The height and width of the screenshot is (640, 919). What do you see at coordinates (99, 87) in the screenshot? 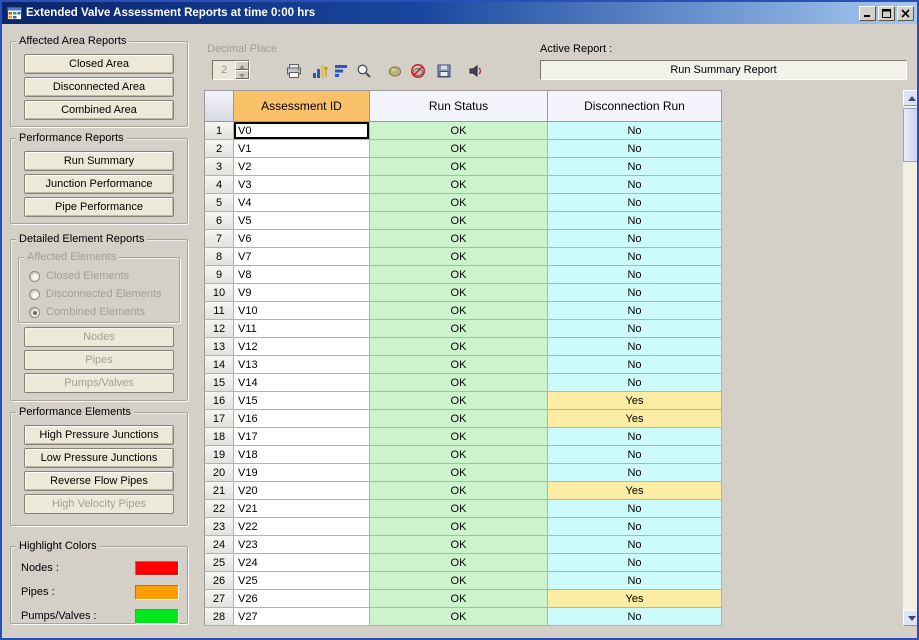
I see `disconnected-area-button: Disconnected Area` at bounding box center [99, 87].